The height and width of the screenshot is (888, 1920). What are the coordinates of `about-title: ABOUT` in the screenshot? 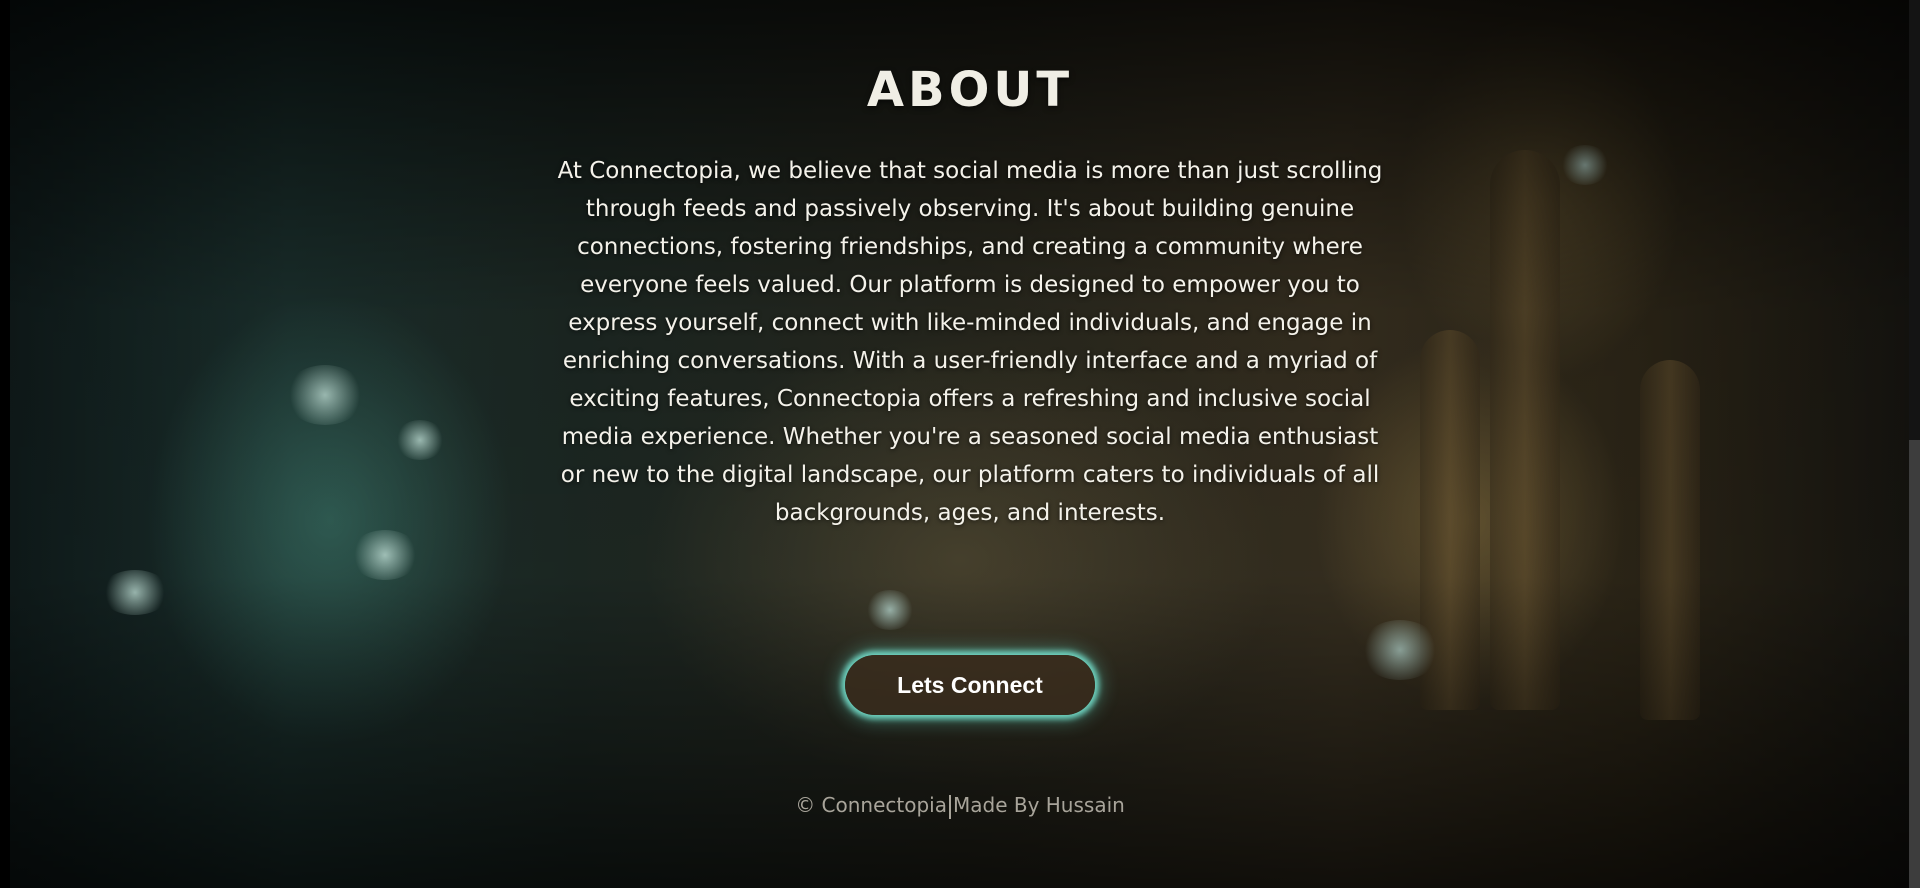 It's located at (970, 90).